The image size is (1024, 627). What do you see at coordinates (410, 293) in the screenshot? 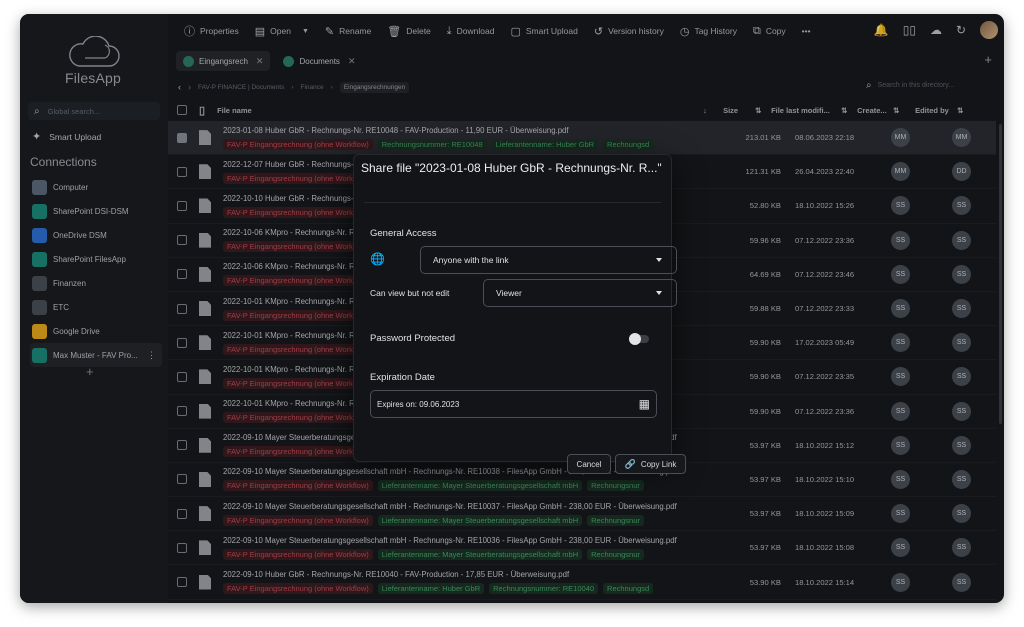
I see `permission-label: Can view but not edit` at bounding box center [410, 293].